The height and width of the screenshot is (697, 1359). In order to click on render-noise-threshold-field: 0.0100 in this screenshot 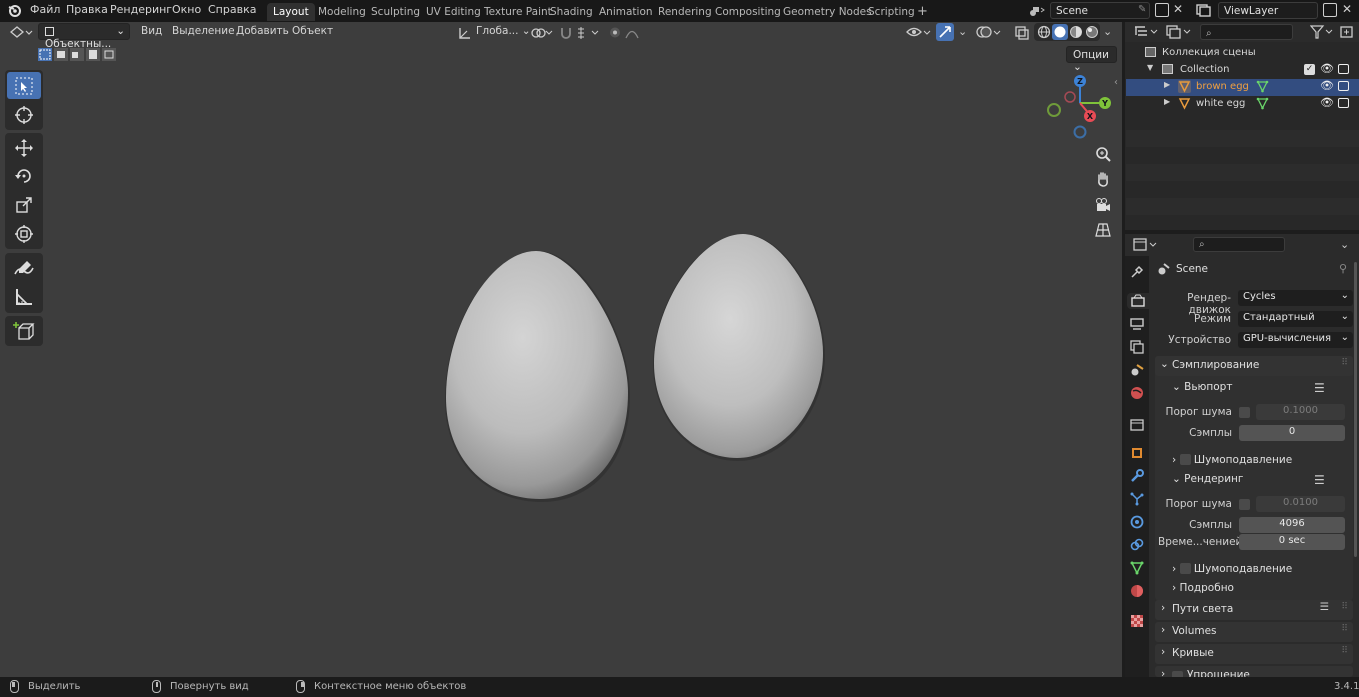, I will do `click(1300, 504)`.